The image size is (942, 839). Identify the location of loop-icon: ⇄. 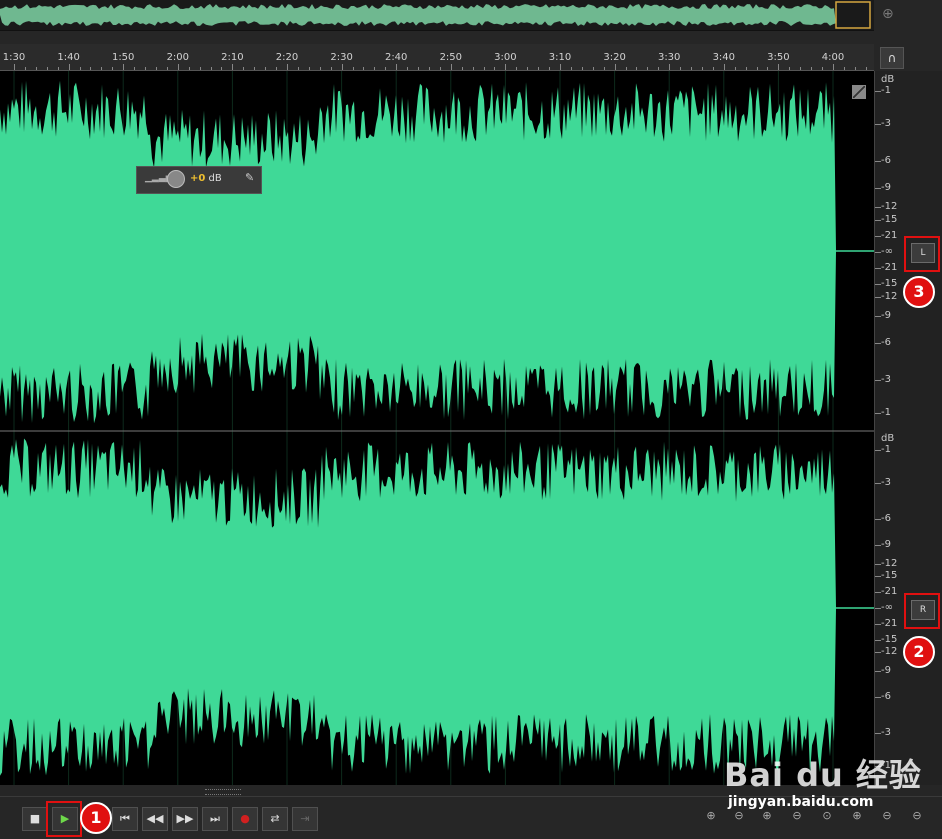
(275, 819).